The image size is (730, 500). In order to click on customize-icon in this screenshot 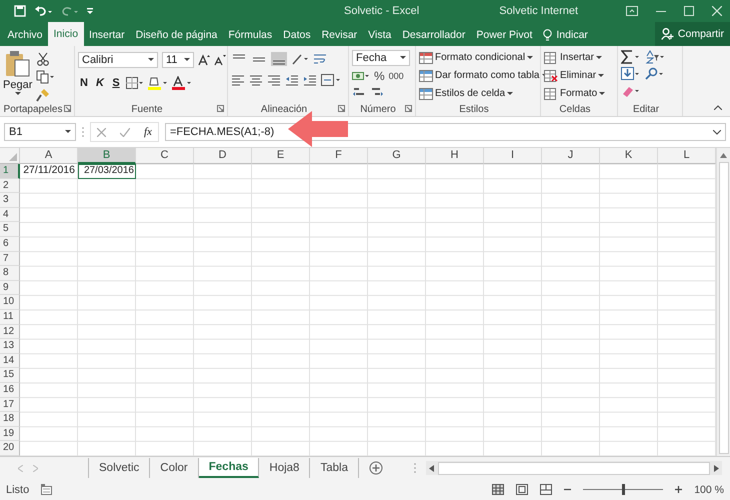, I will do `click(90, 11)`.